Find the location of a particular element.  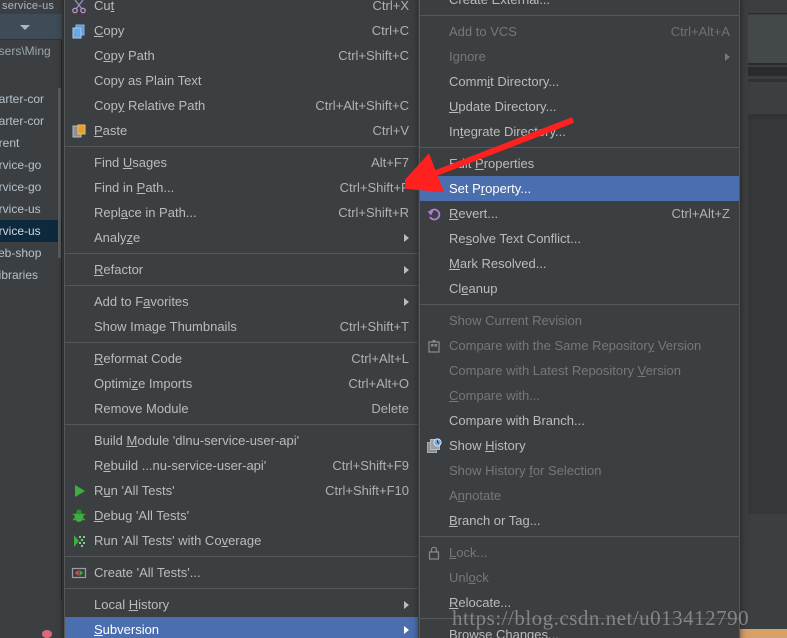

menu-item-build-module-dlnu-service-user-api: Build Module 'dlnu-service-user-api' is located at coordinates (241, 440).